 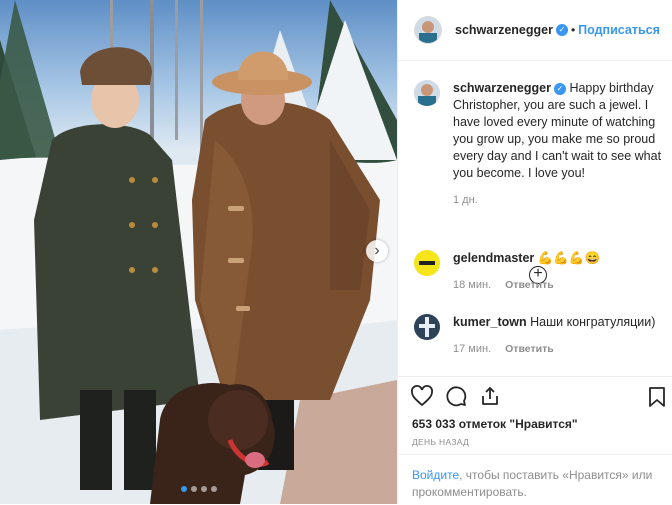 I want to click on comment-age: 17 мин., so click(x=472, y=349).